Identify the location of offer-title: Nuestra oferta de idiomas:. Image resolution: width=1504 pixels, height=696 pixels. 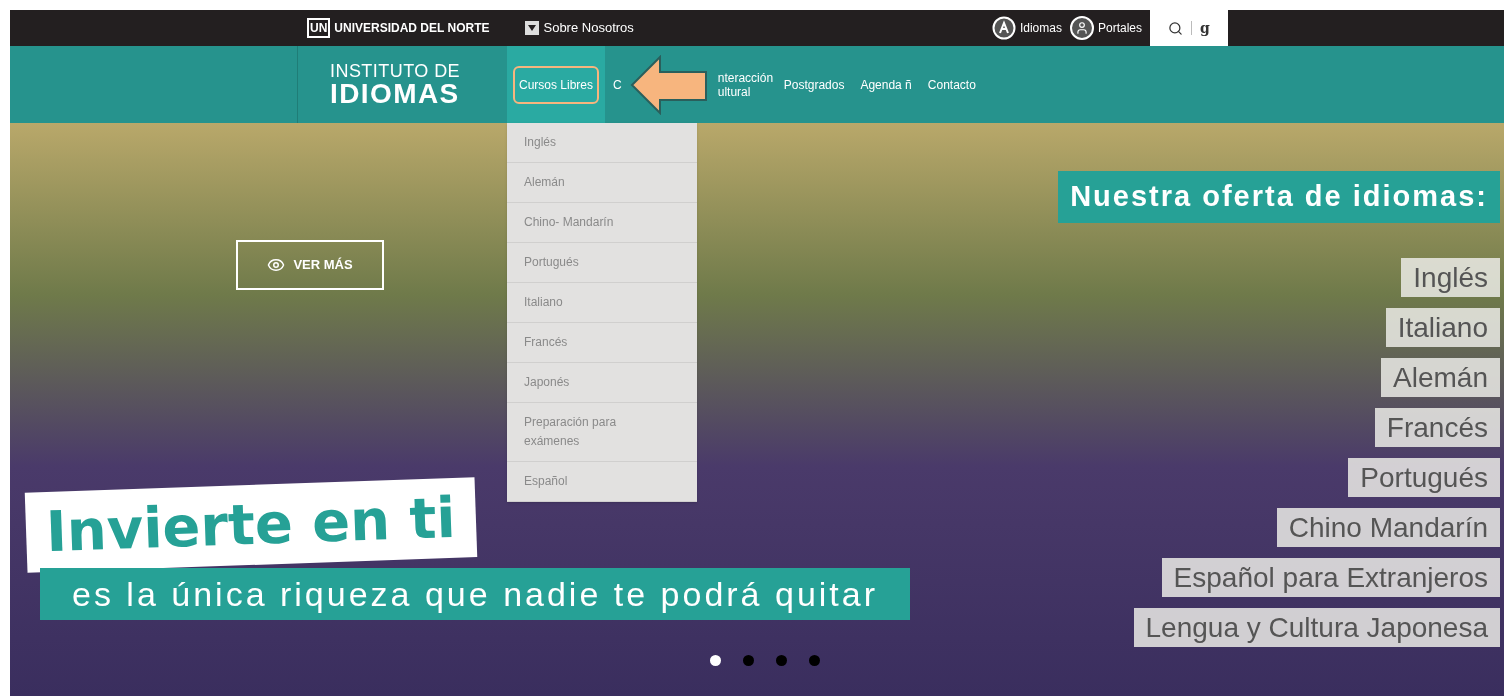
(1279, 197).